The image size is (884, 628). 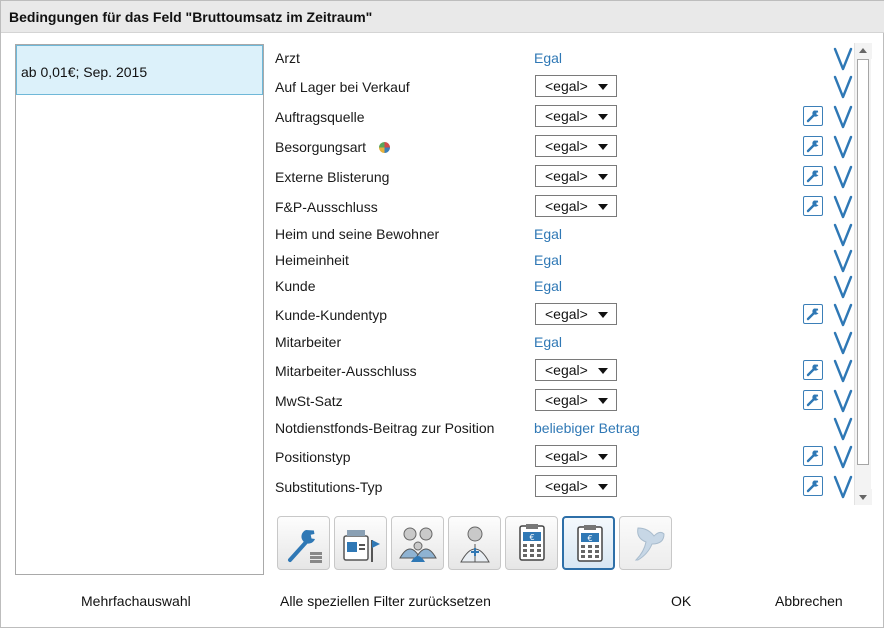 What do you see at coordinates (287, 58) in the screenshot?
I see `condition-label: Arzt` at bounding box center [287, 58].